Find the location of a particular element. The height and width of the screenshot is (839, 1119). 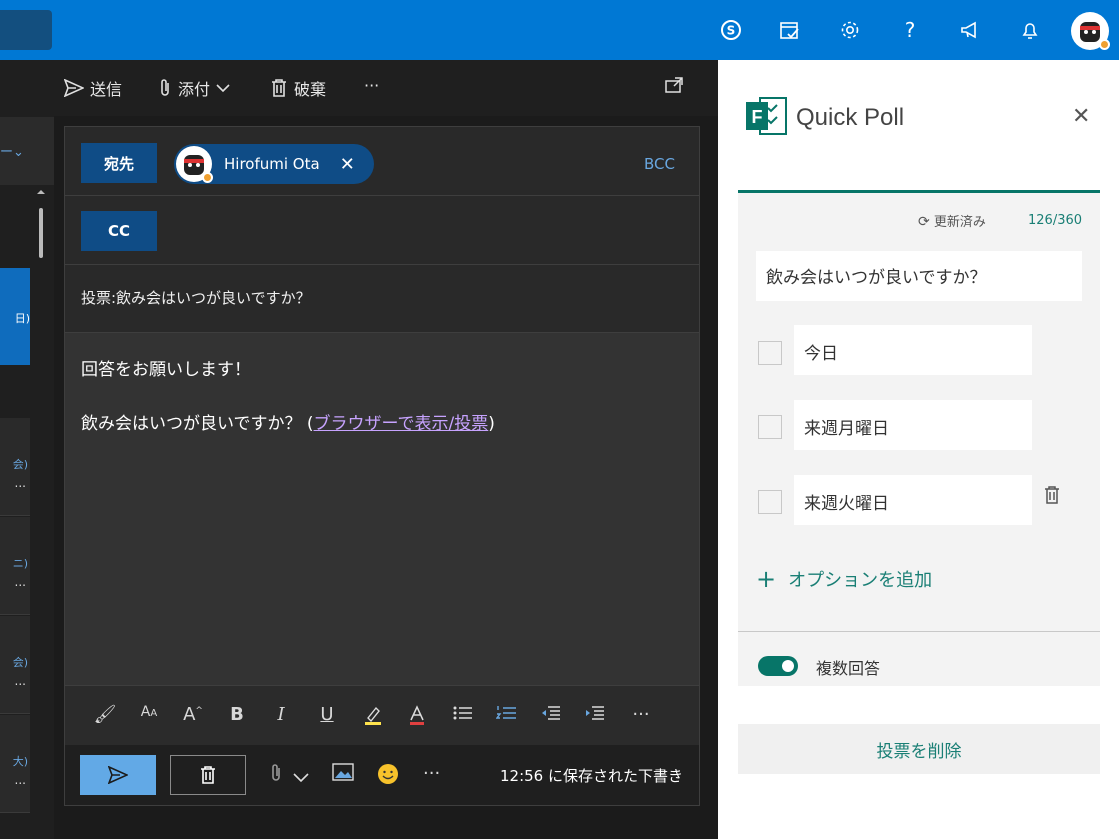

skype-icon: S is located at coordinates (731, 30).